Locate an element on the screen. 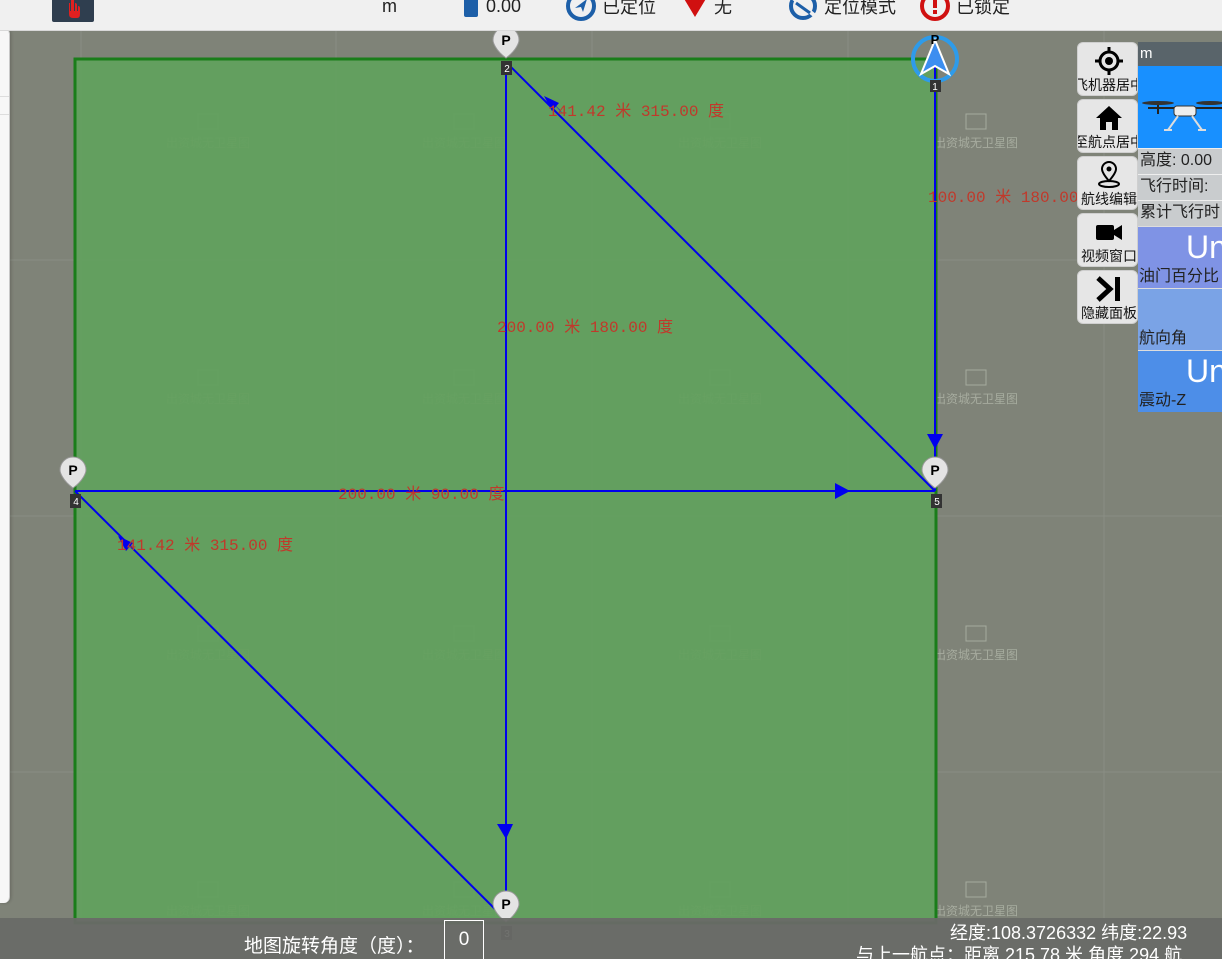 The image size is (1222, 959). status-bar: m 0.00 已定位 无 定位模式 已锁定 is located at coordinates (611, 15).